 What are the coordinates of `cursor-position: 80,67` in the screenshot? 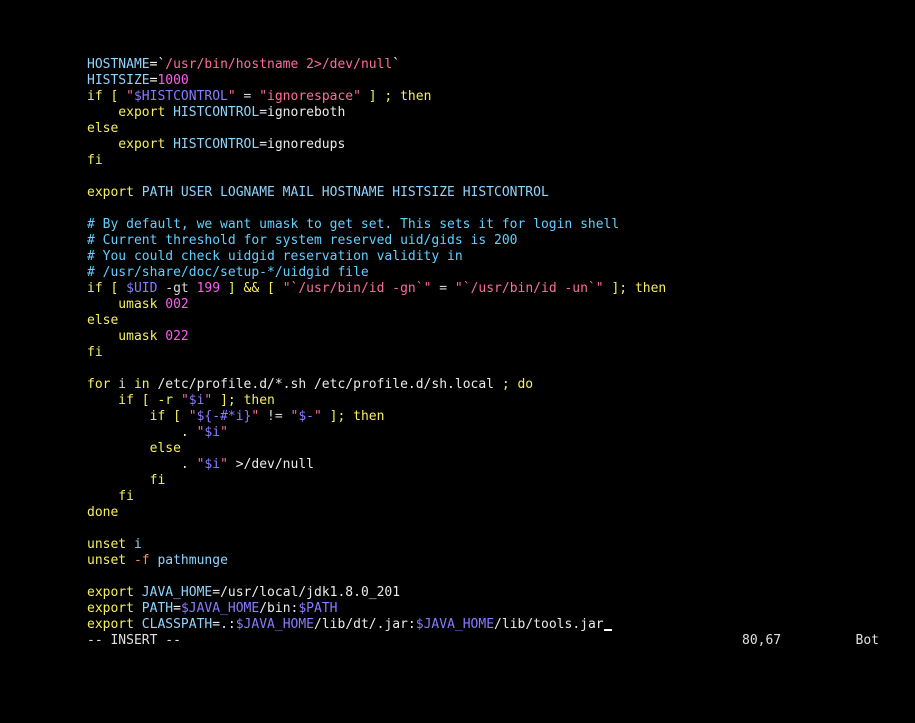 It's located at (762, 640).